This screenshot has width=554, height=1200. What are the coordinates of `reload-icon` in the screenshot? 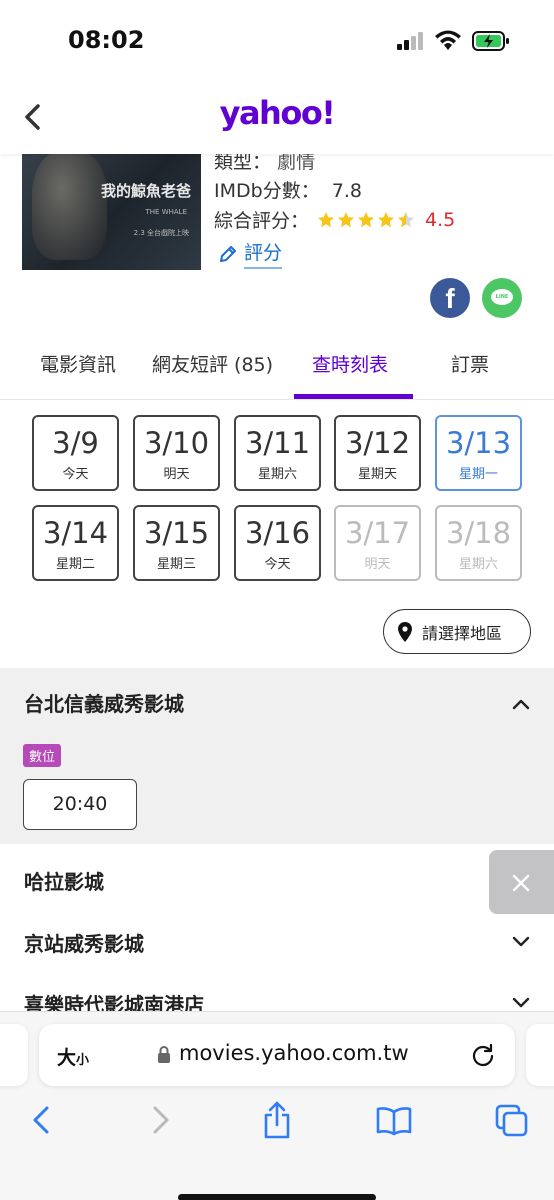 It's located at (483, 1055).